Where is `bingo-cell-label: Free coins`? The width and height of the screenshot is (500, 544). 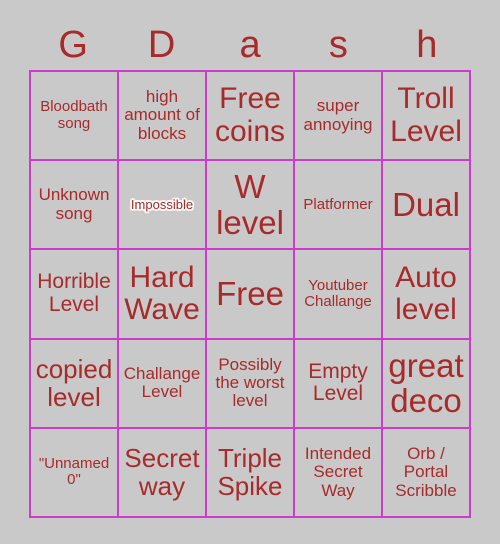
bingo-cell-label: Free coins is located at coordinates (250, 115).